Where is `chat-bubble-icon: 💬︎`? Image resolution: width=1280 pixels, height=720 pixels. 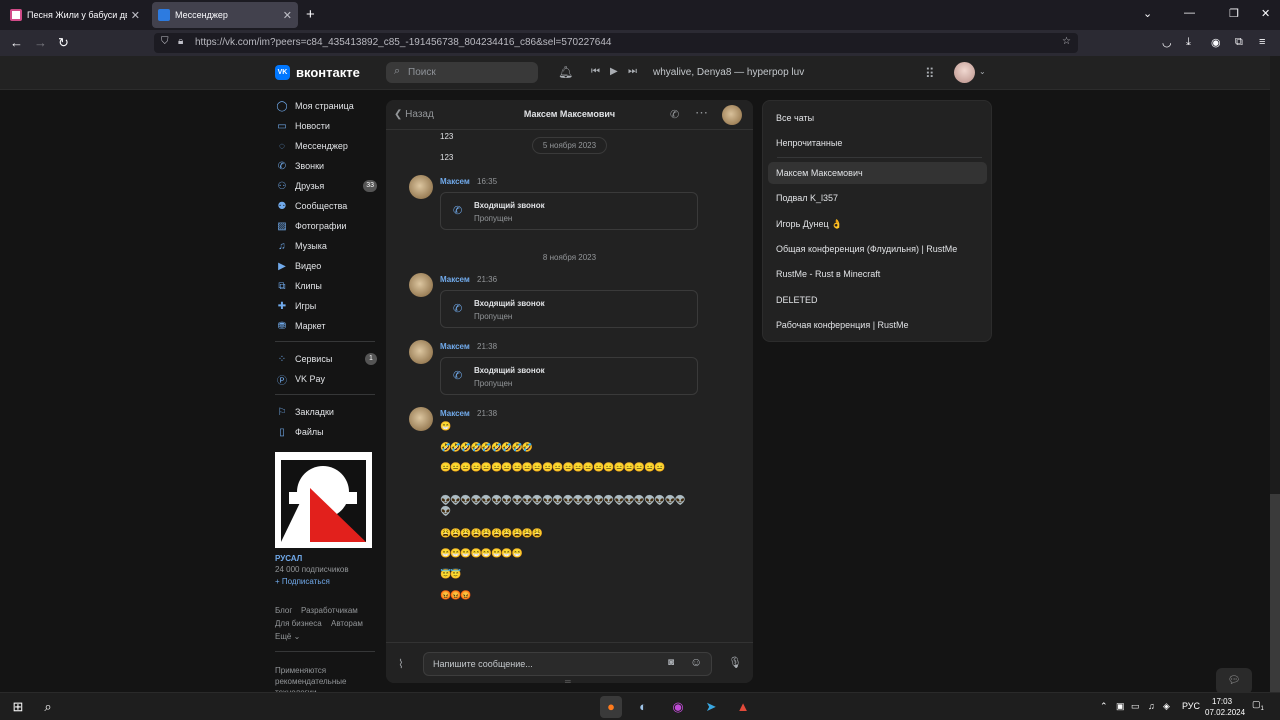
chat-bubble-icon: 💬︎ is located at coordinates (1234, 681).